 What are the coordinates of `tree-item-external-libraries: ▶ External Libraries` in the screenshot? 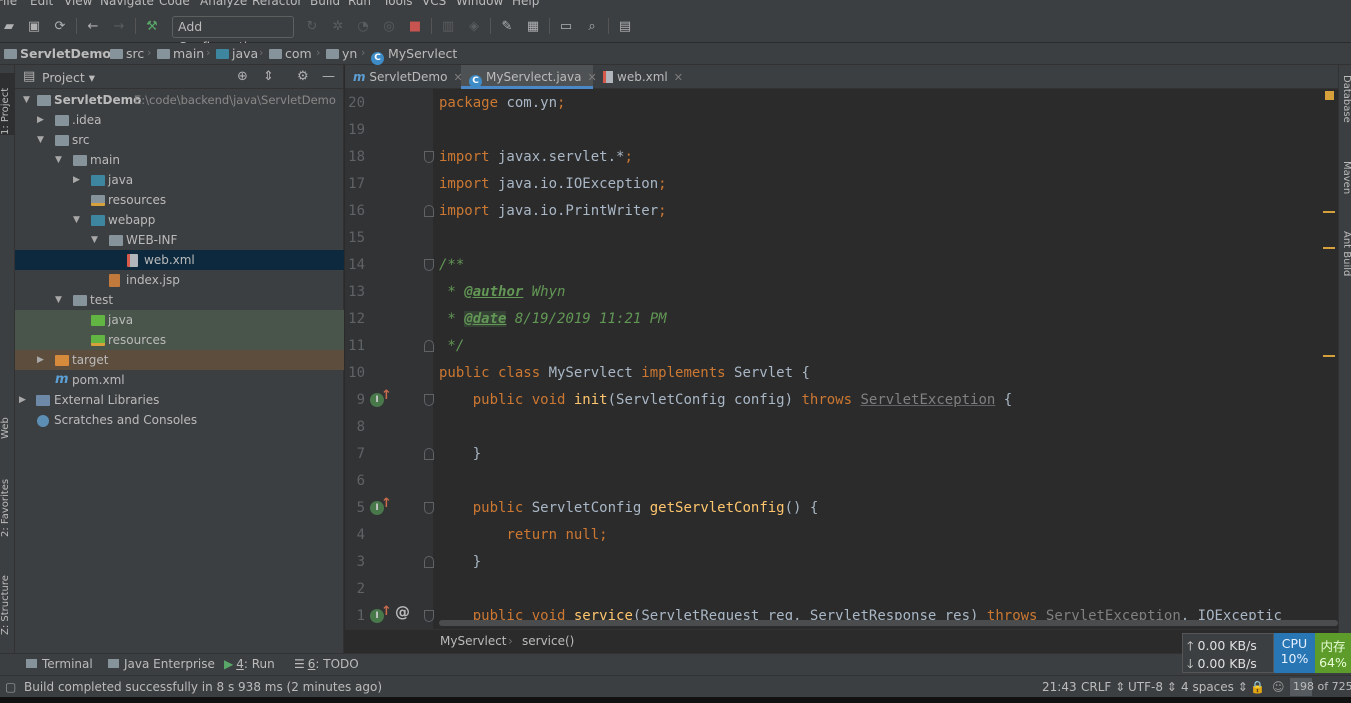 It's located at (179, 400).